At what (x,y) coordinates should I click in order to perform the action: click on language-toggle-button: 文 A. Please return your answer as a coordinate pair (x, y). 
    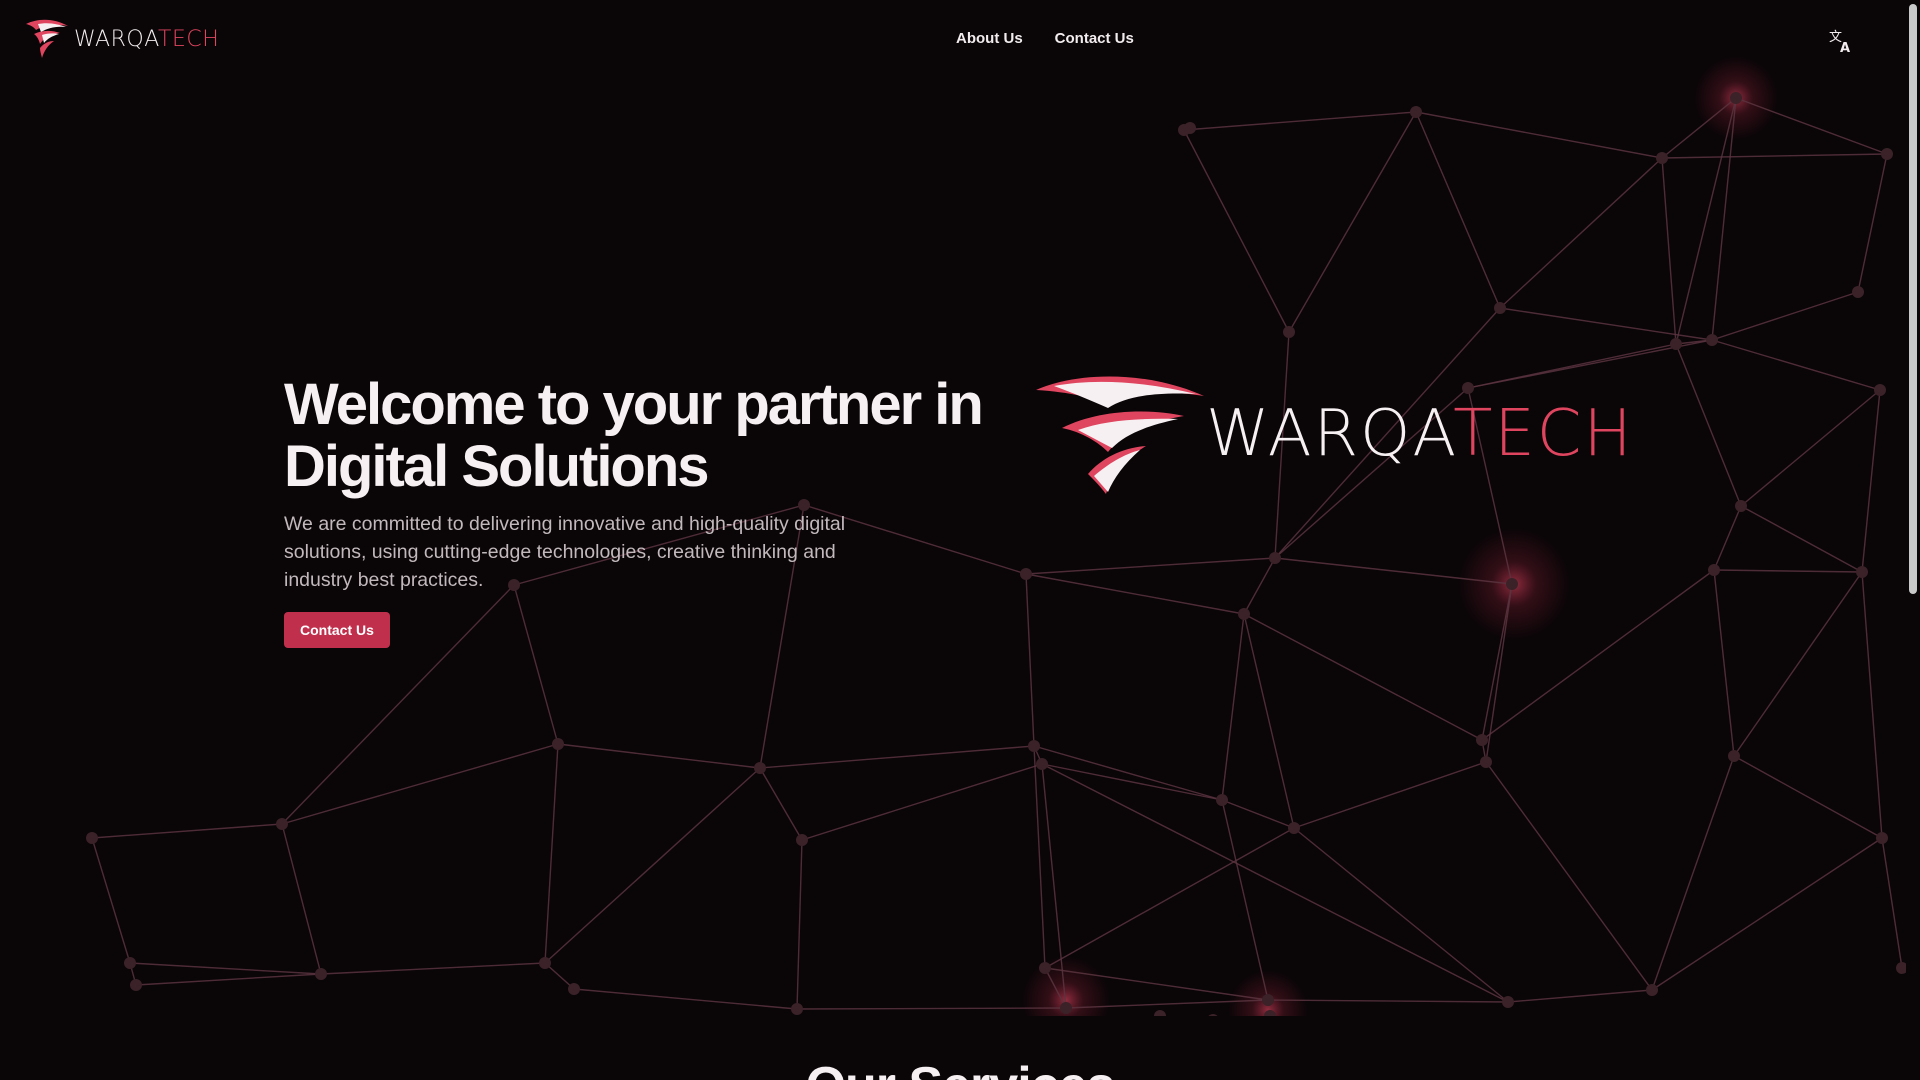
    Looking at the image, I should click on (1841, 42).